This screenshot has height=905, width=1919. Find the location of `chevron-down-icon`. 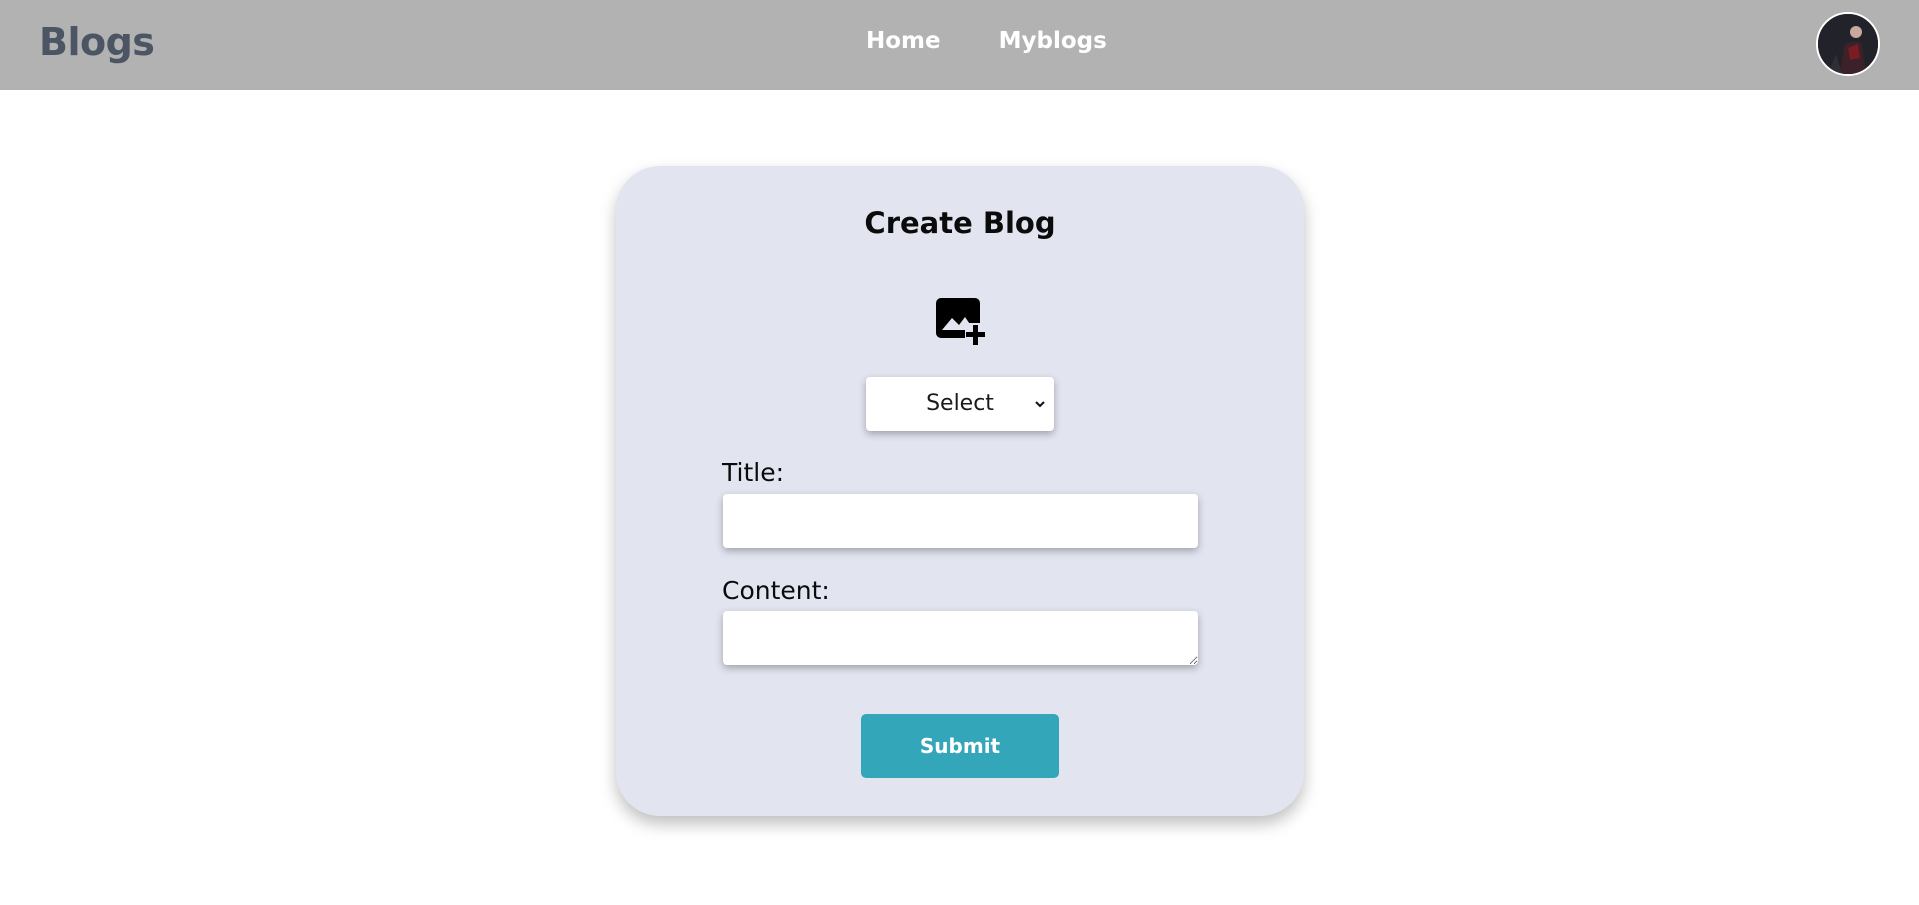

chevron-down-icon is located at coordinates (1040, 404).